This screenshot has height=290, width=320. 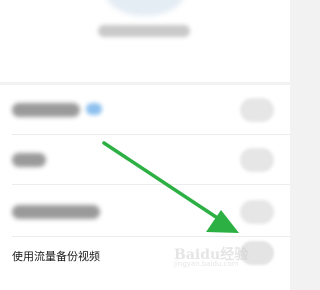 What do you see at coordinates (206, 264) in the screenshot?
I see `watermark-url: jingyan.baidu.com` at bounding box center [206, 264].